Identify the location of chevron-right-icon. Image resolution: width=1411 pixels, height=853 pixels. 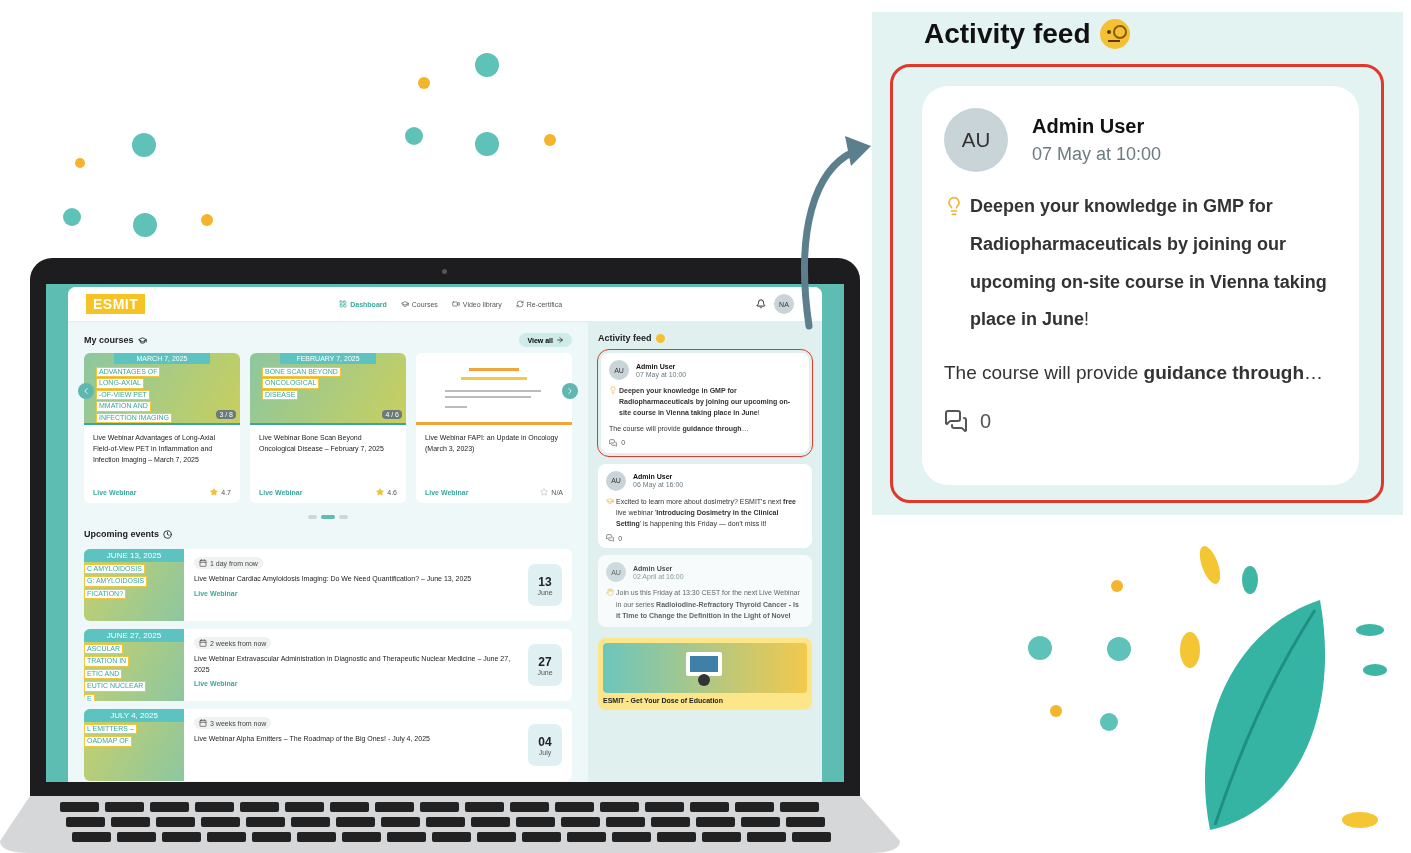
(570, 391).